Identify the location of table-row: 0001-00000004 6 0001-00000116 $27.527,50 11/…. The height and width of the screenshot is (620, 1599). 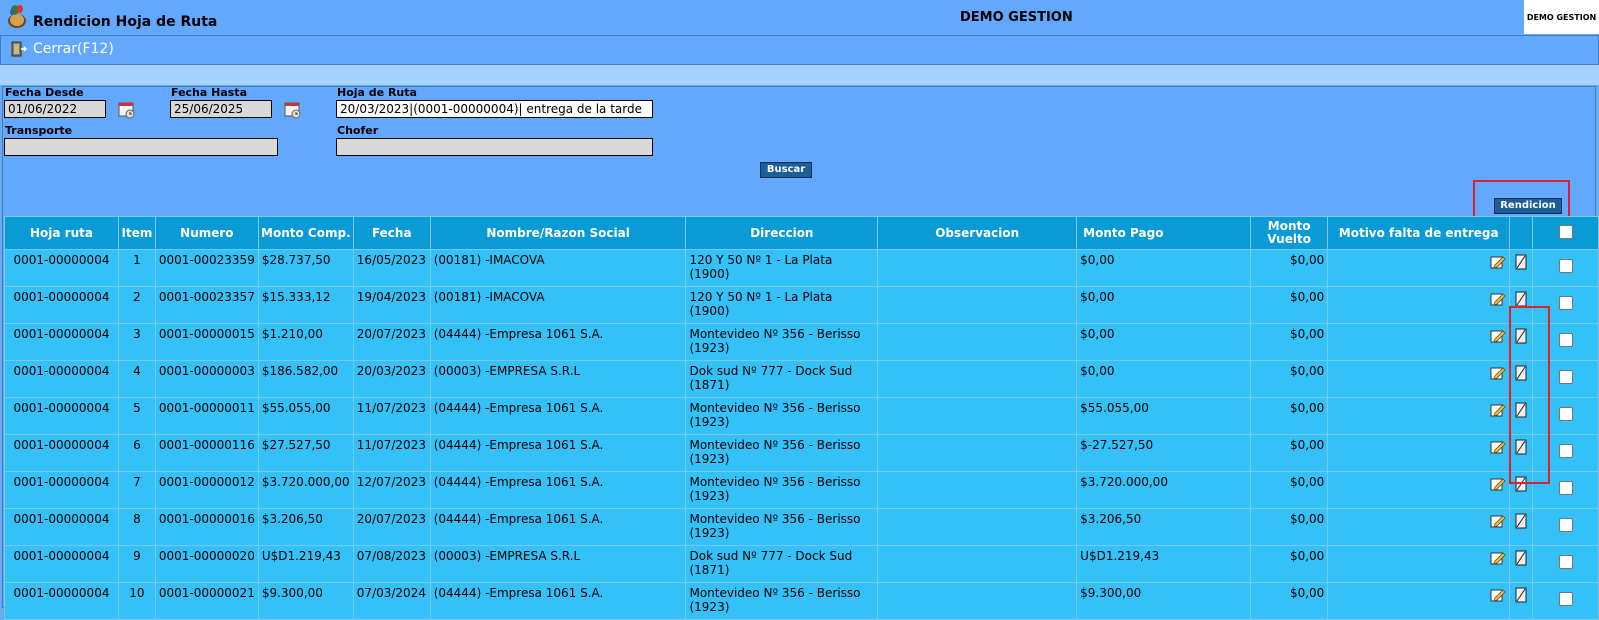
(801, 453).